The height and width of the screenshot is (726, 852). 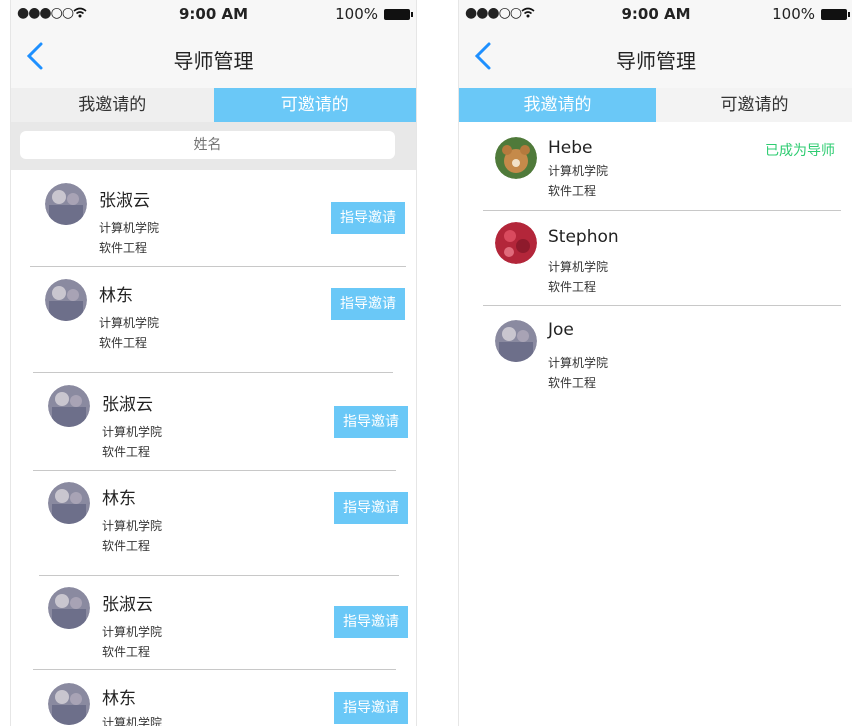 I want to click on tutor-name: Joe, so click(x=561, y=330).